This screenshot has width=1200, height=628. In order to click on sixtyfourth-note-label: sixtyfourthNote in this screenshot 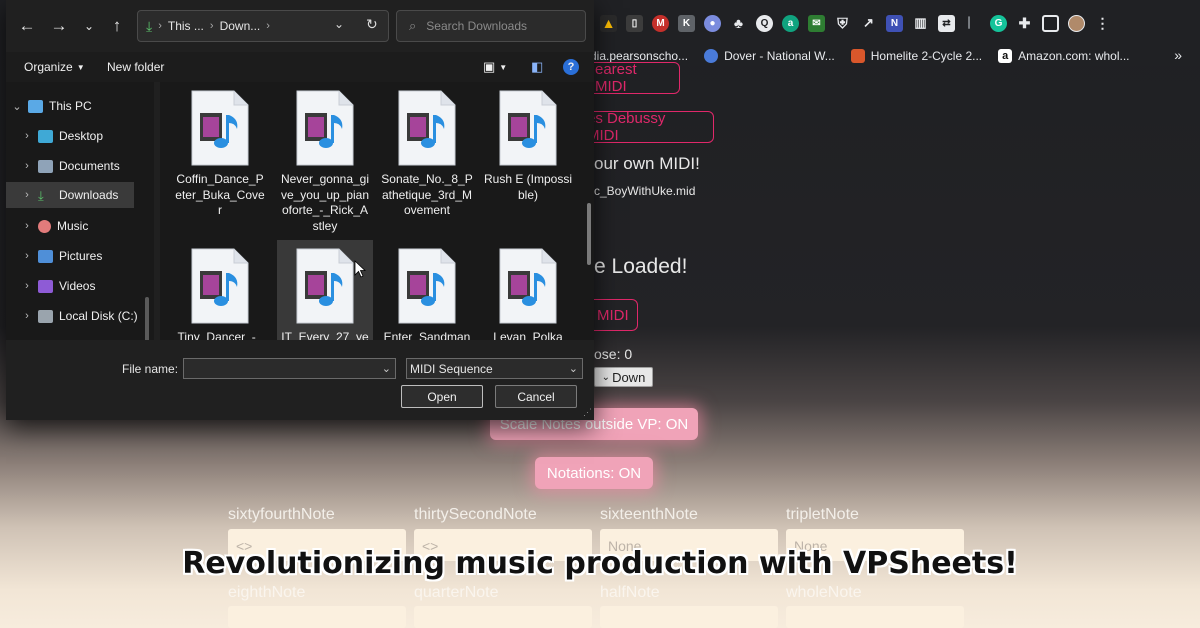, I will do `click(281, 514)`.